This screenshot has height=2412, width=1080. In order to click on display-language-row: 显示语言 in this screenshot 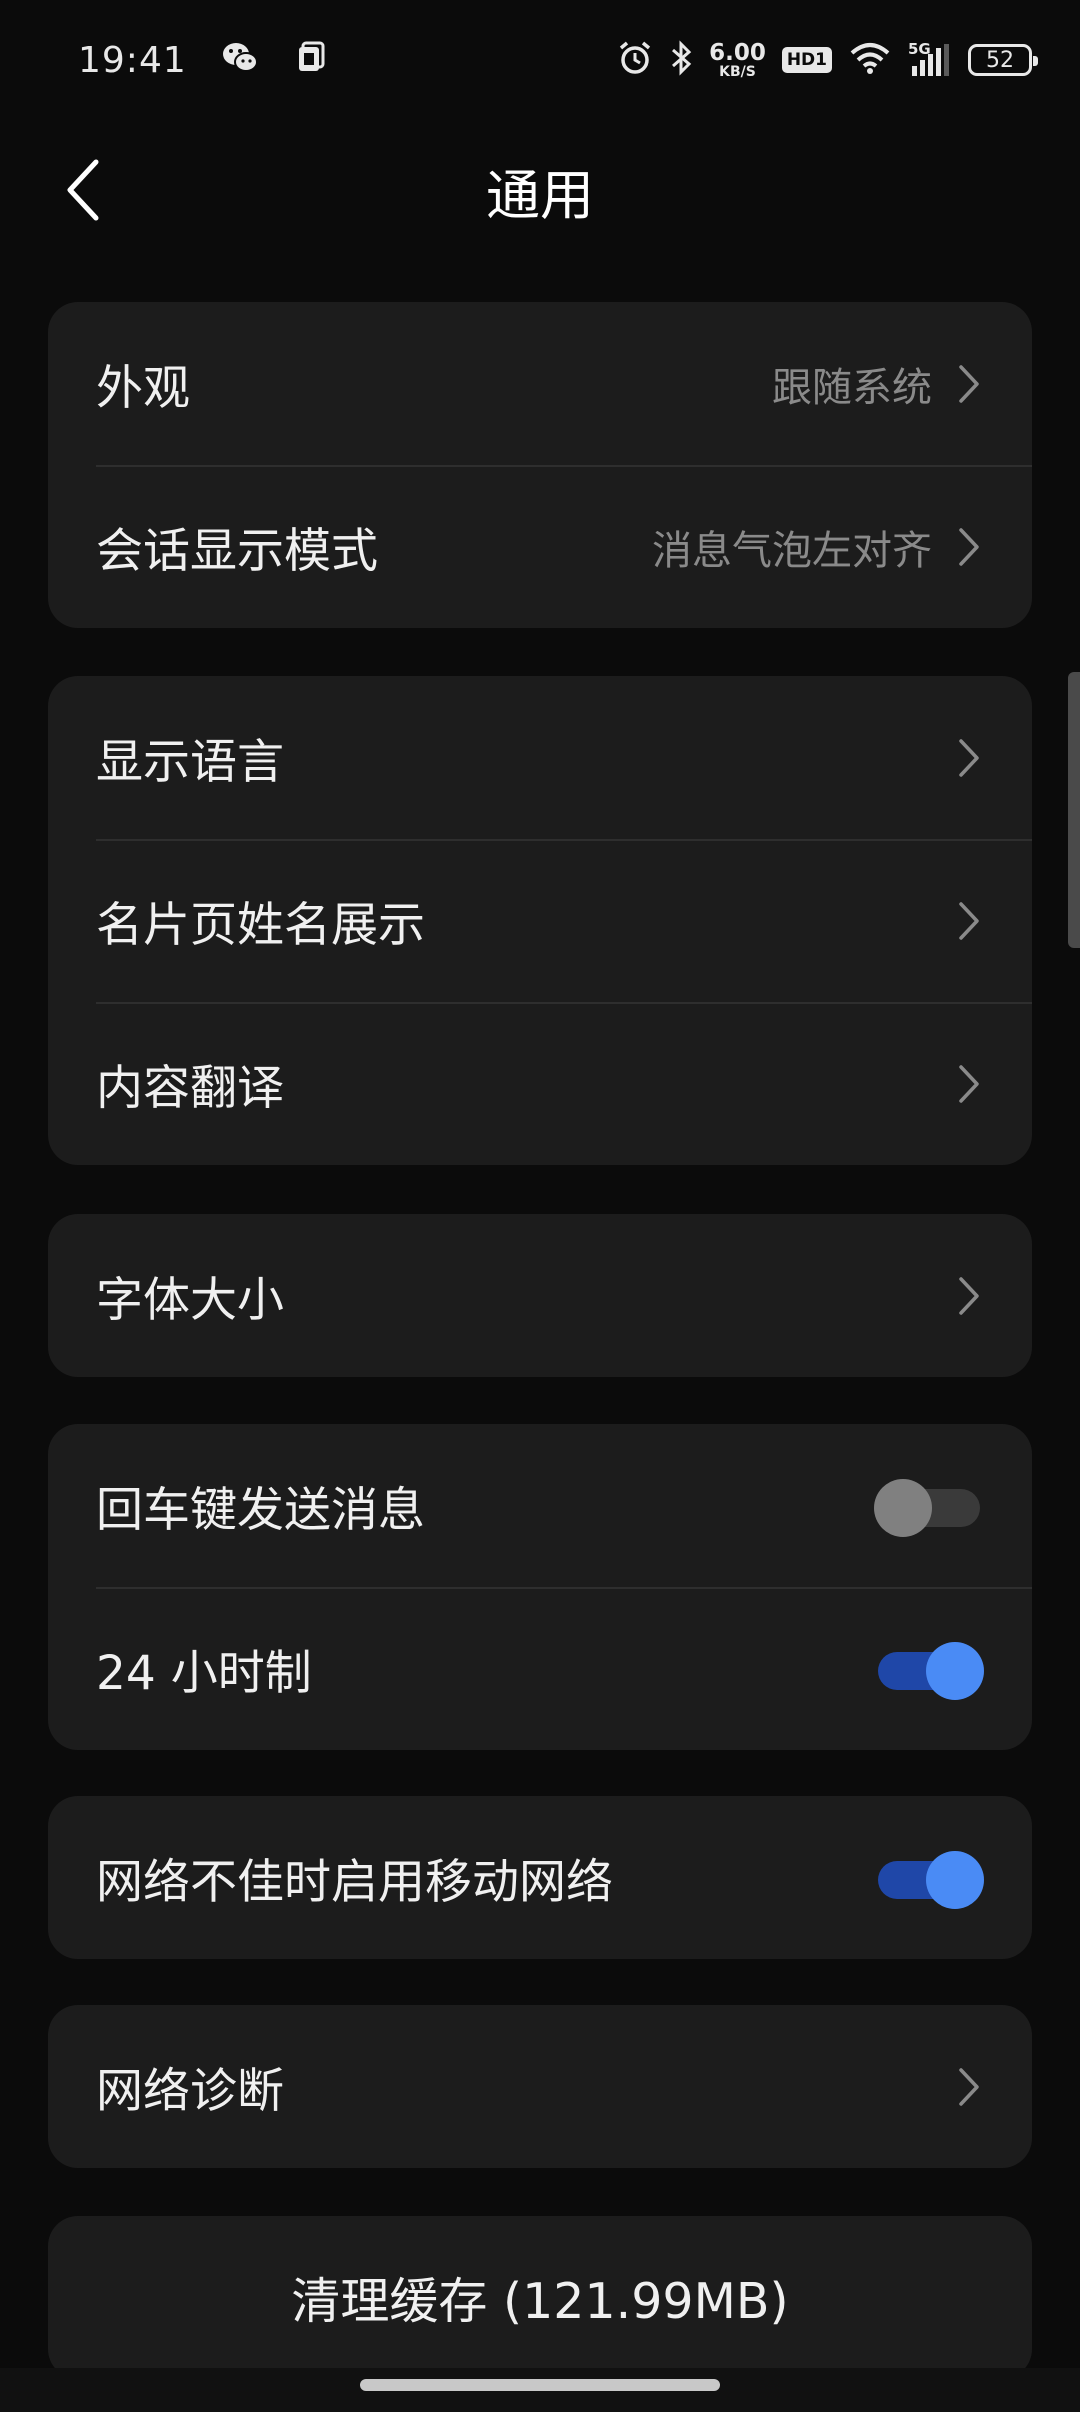, I will do `click(540, 757)`.